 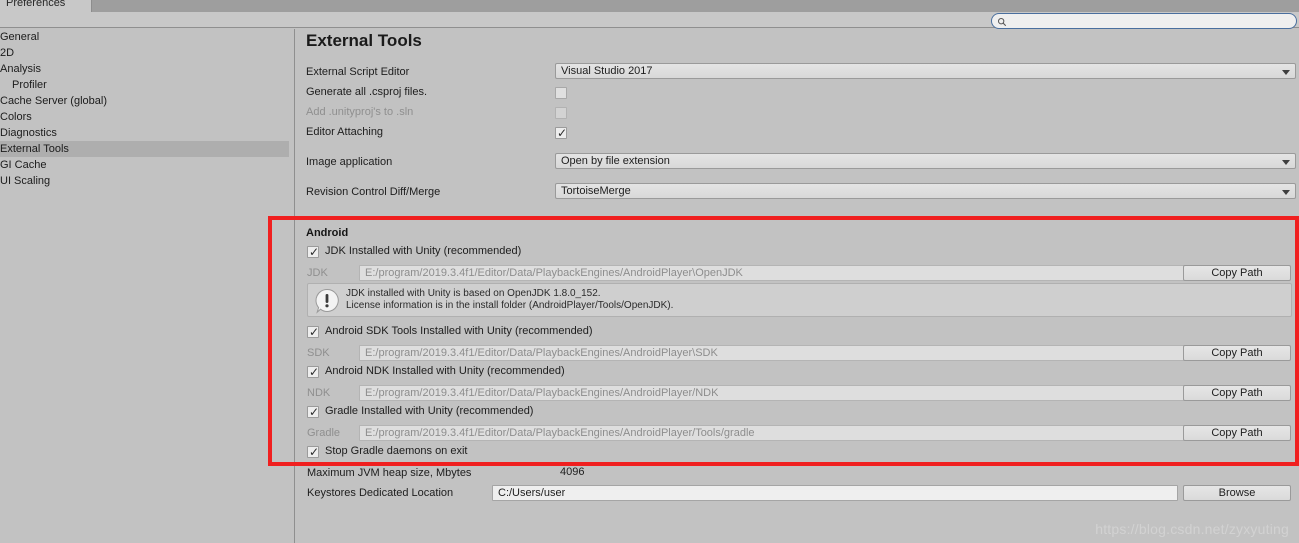 I want to click on sidebar-item-gi-cache: GI Cache, so click(x=147, y=165).